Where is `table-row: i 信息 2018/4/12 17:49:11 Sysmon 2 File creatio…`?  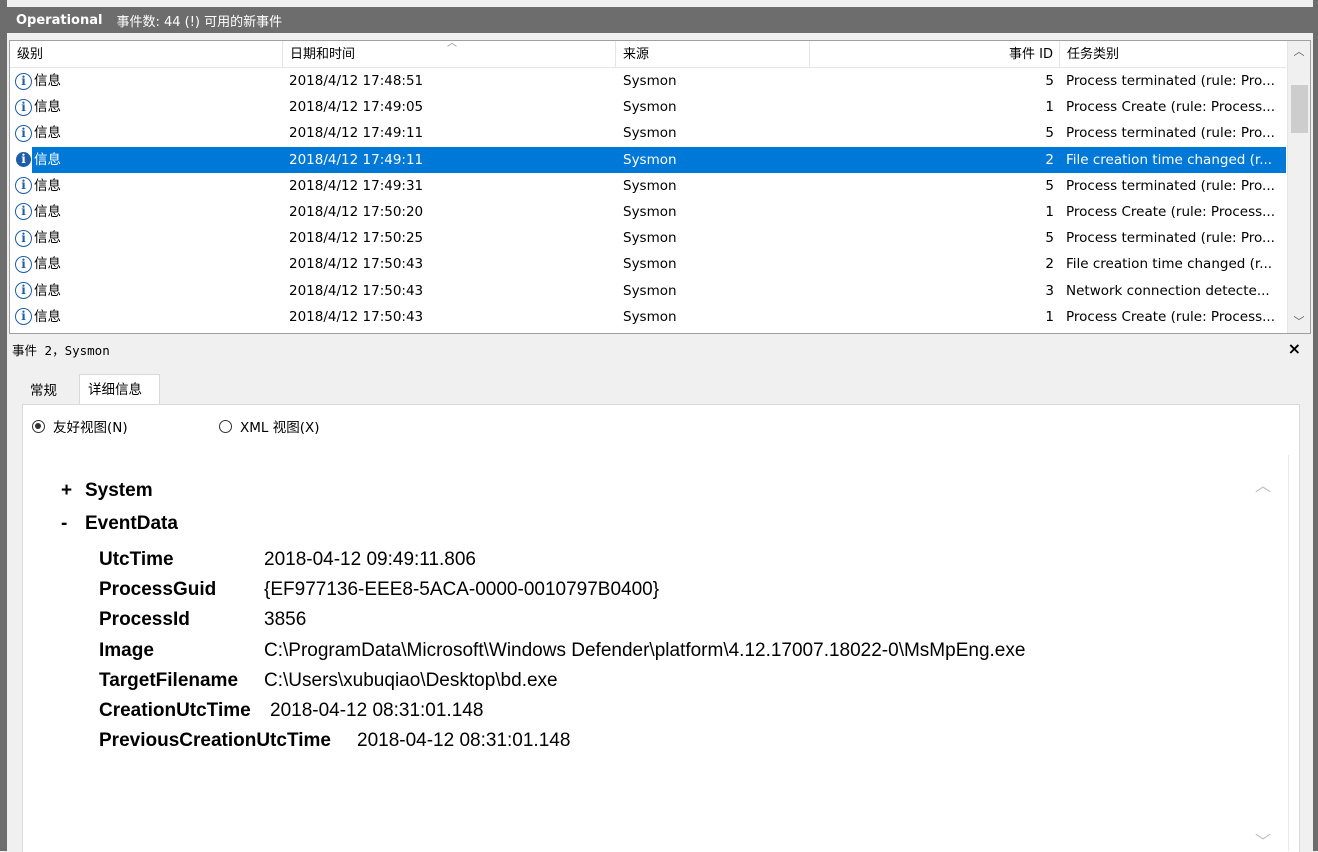
table-row: i 信息 2018/4/12 17:49:11 Sysmon 2 File creatio… is located at coordinates (648, 159).